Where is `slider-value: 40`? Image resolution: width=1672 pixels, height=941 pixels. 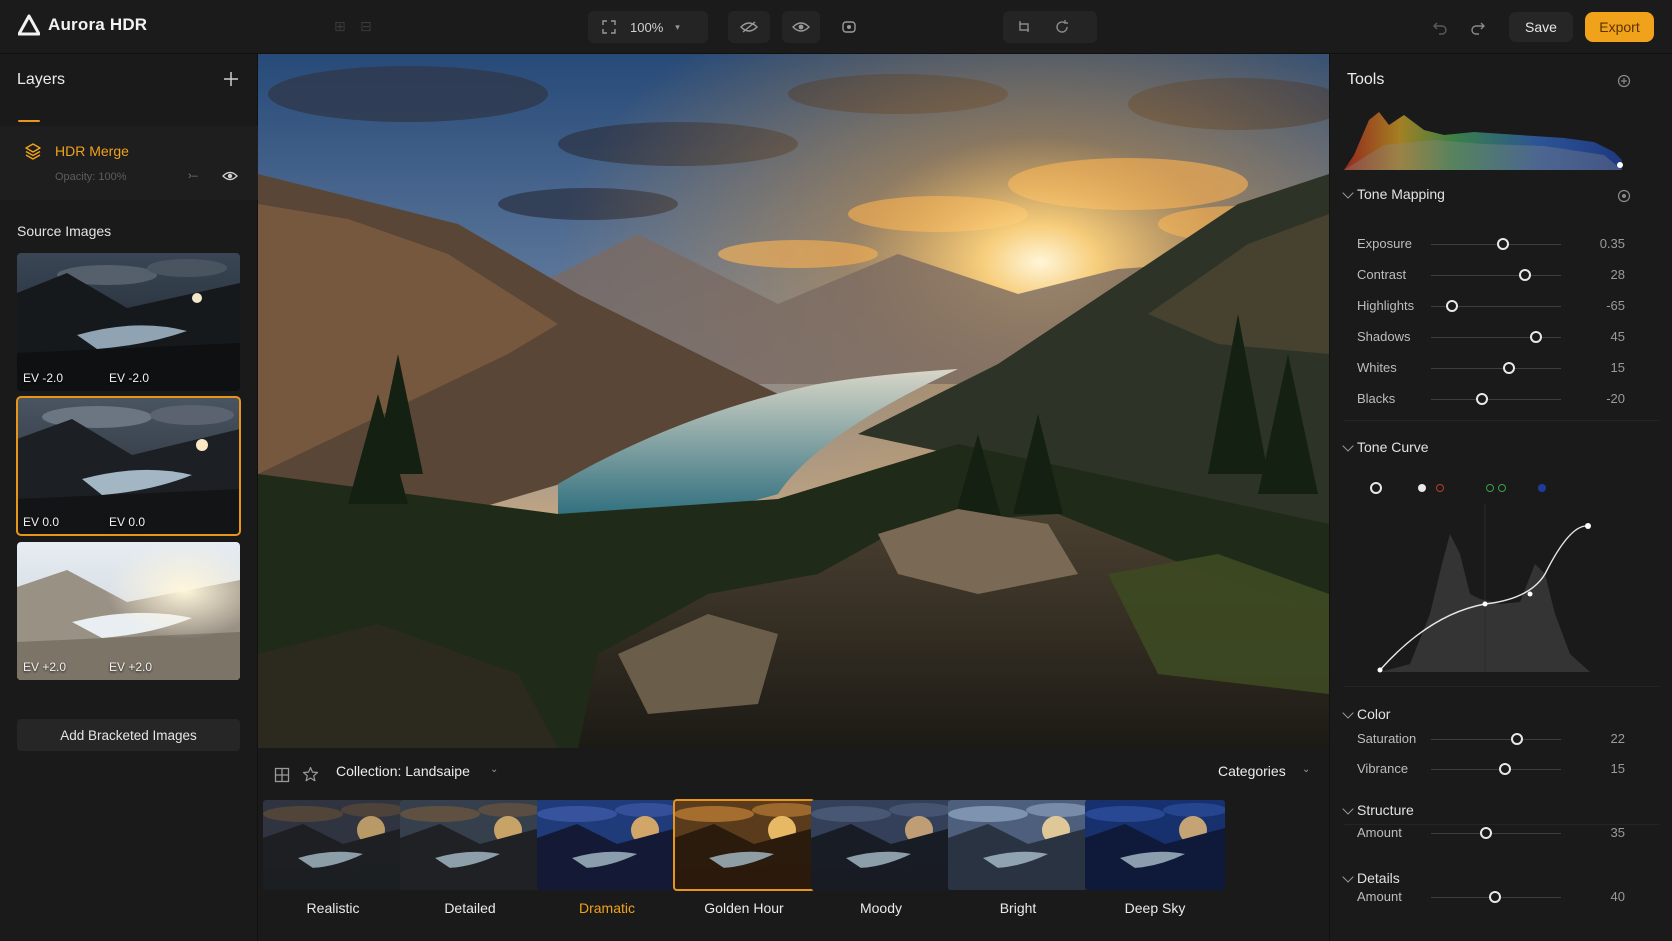
slider-value: 40 is located at coordinates (1618, 896).